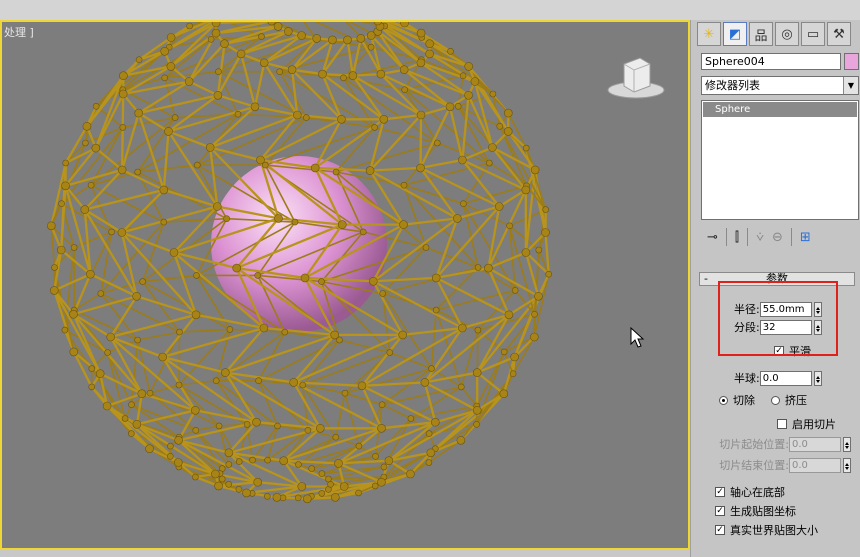 The height and width of the screenshot is (557, 860). What do you see at coordinates (780, 109) in the screenshot?
I see `stack-item-sphere: Sphere` at bounding box center [780, 109].